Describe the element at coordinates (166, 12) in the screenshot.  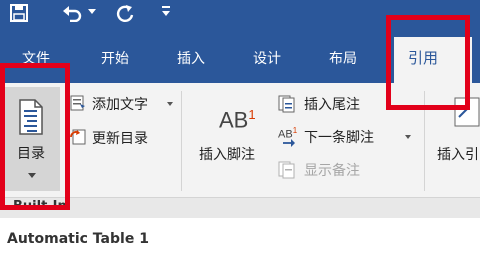
I see `customize-qat-icon` at that location.